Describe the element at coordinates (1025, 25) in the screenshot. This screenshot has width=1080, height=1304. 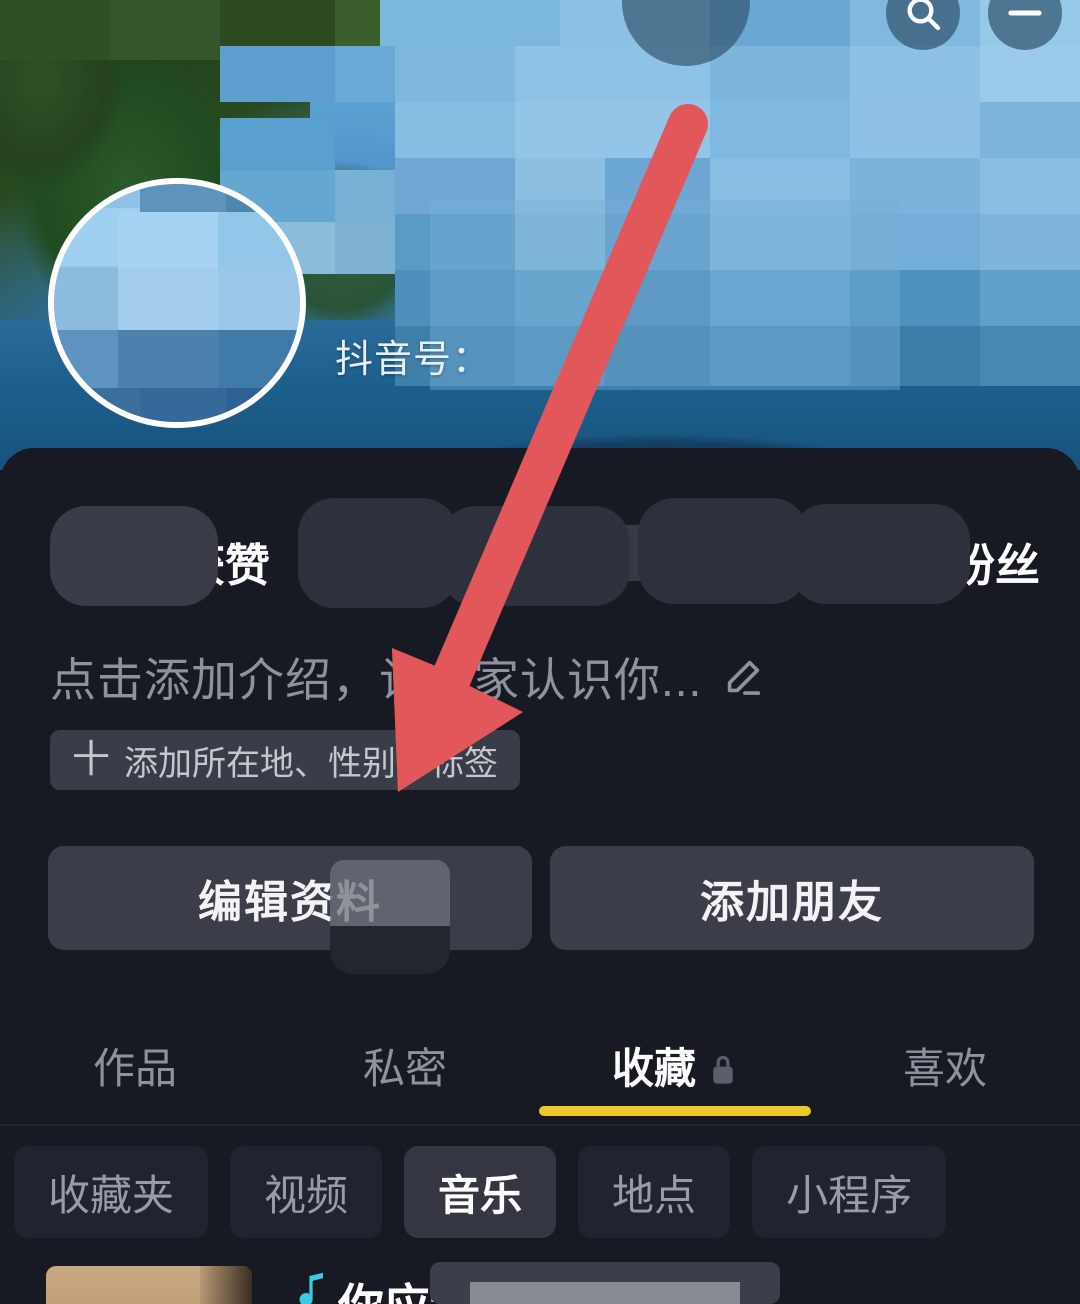
I see `menu-icon` at that location.